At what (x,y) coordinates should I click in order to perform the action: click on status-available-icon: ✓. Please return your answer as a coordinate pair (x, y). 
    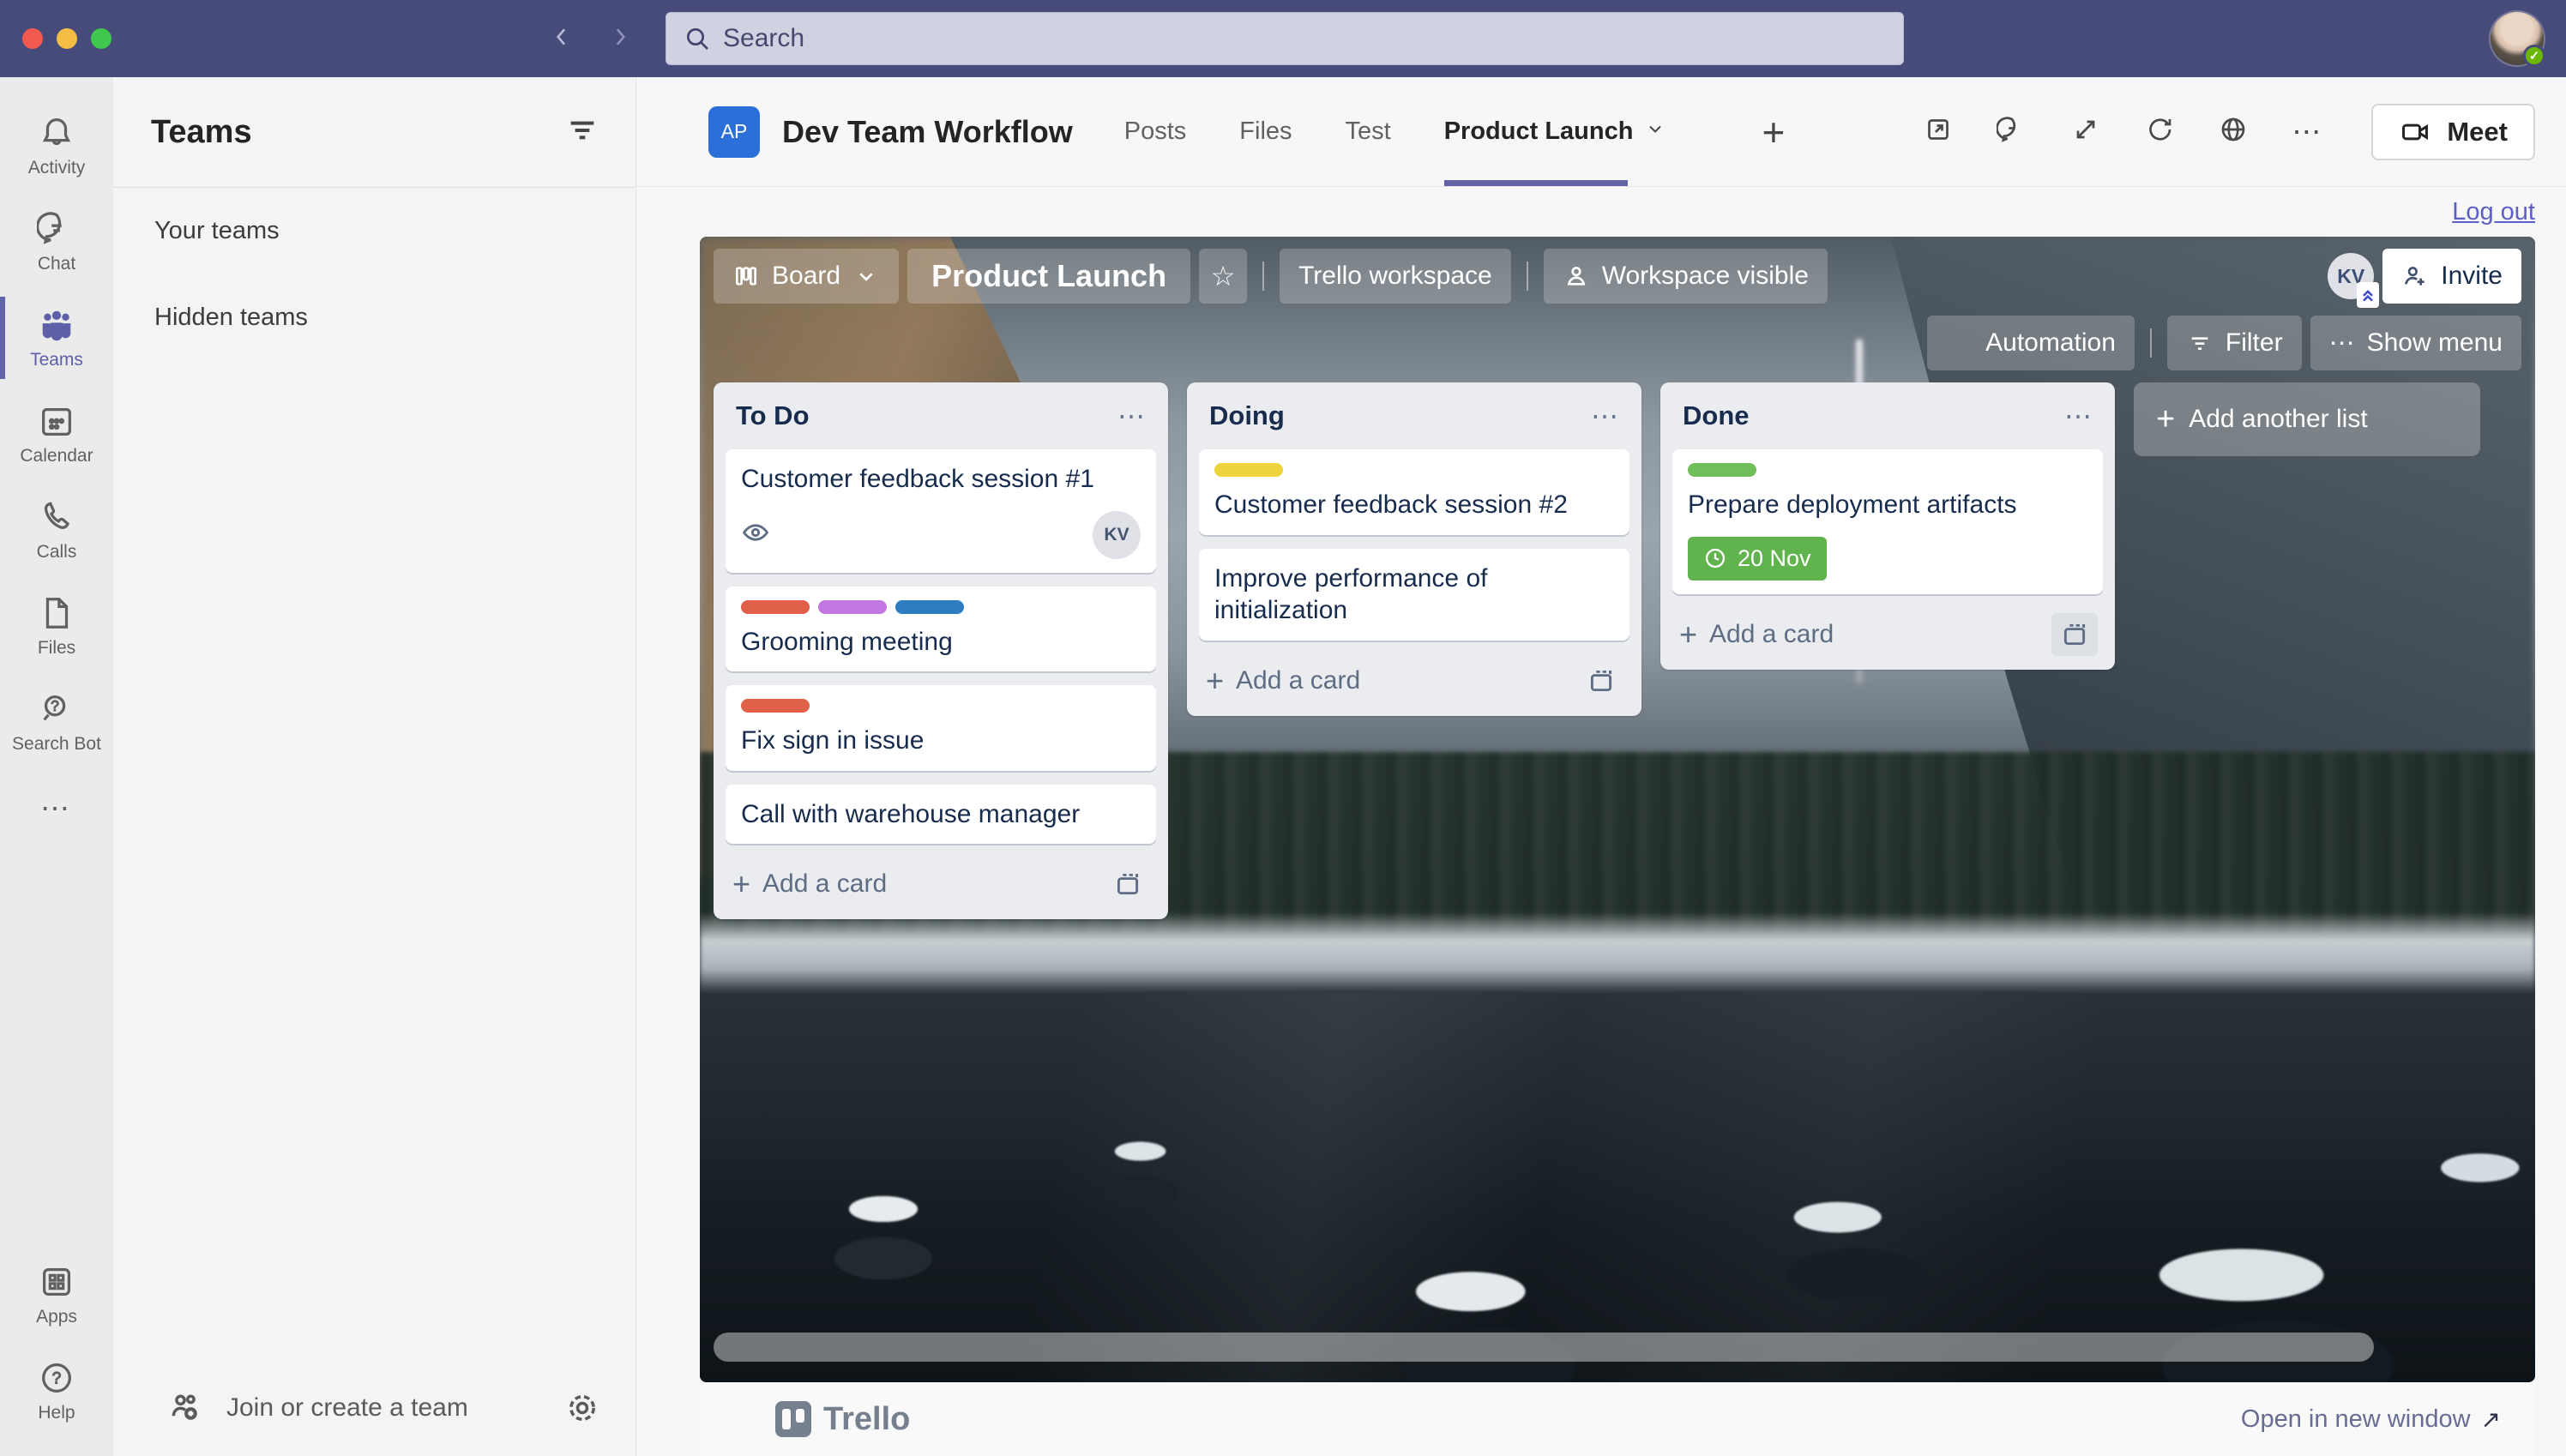
    Looking at the image, I should click on (2534, 56).